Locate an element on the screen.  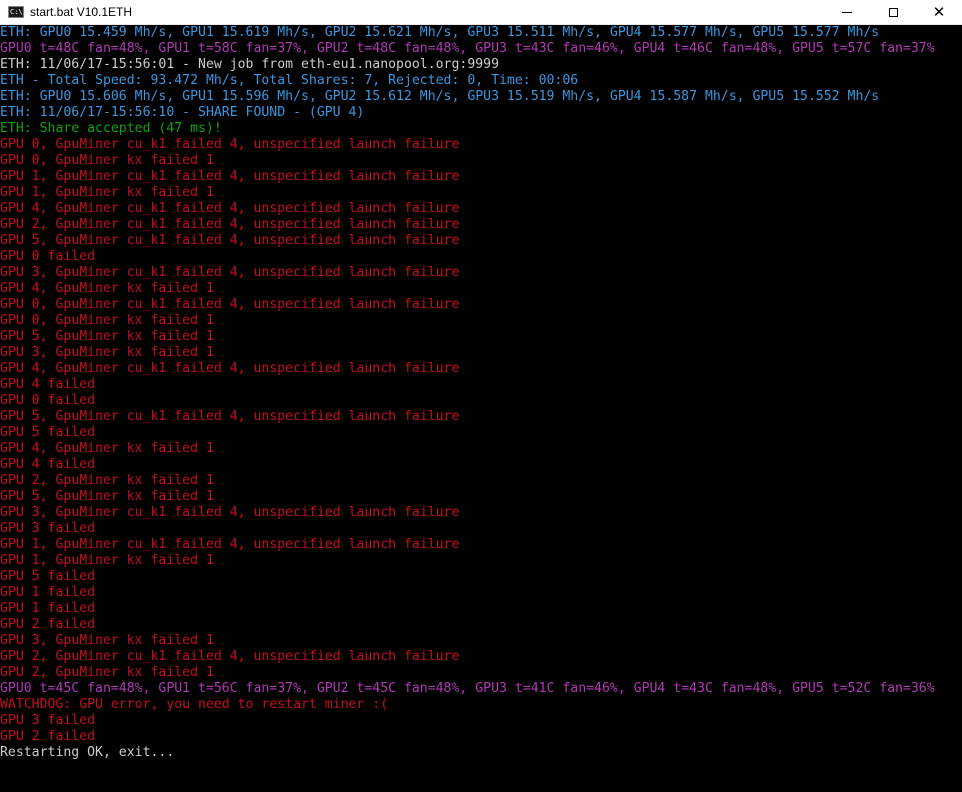
close-button: ✕ is located at coordinates (939, 12).